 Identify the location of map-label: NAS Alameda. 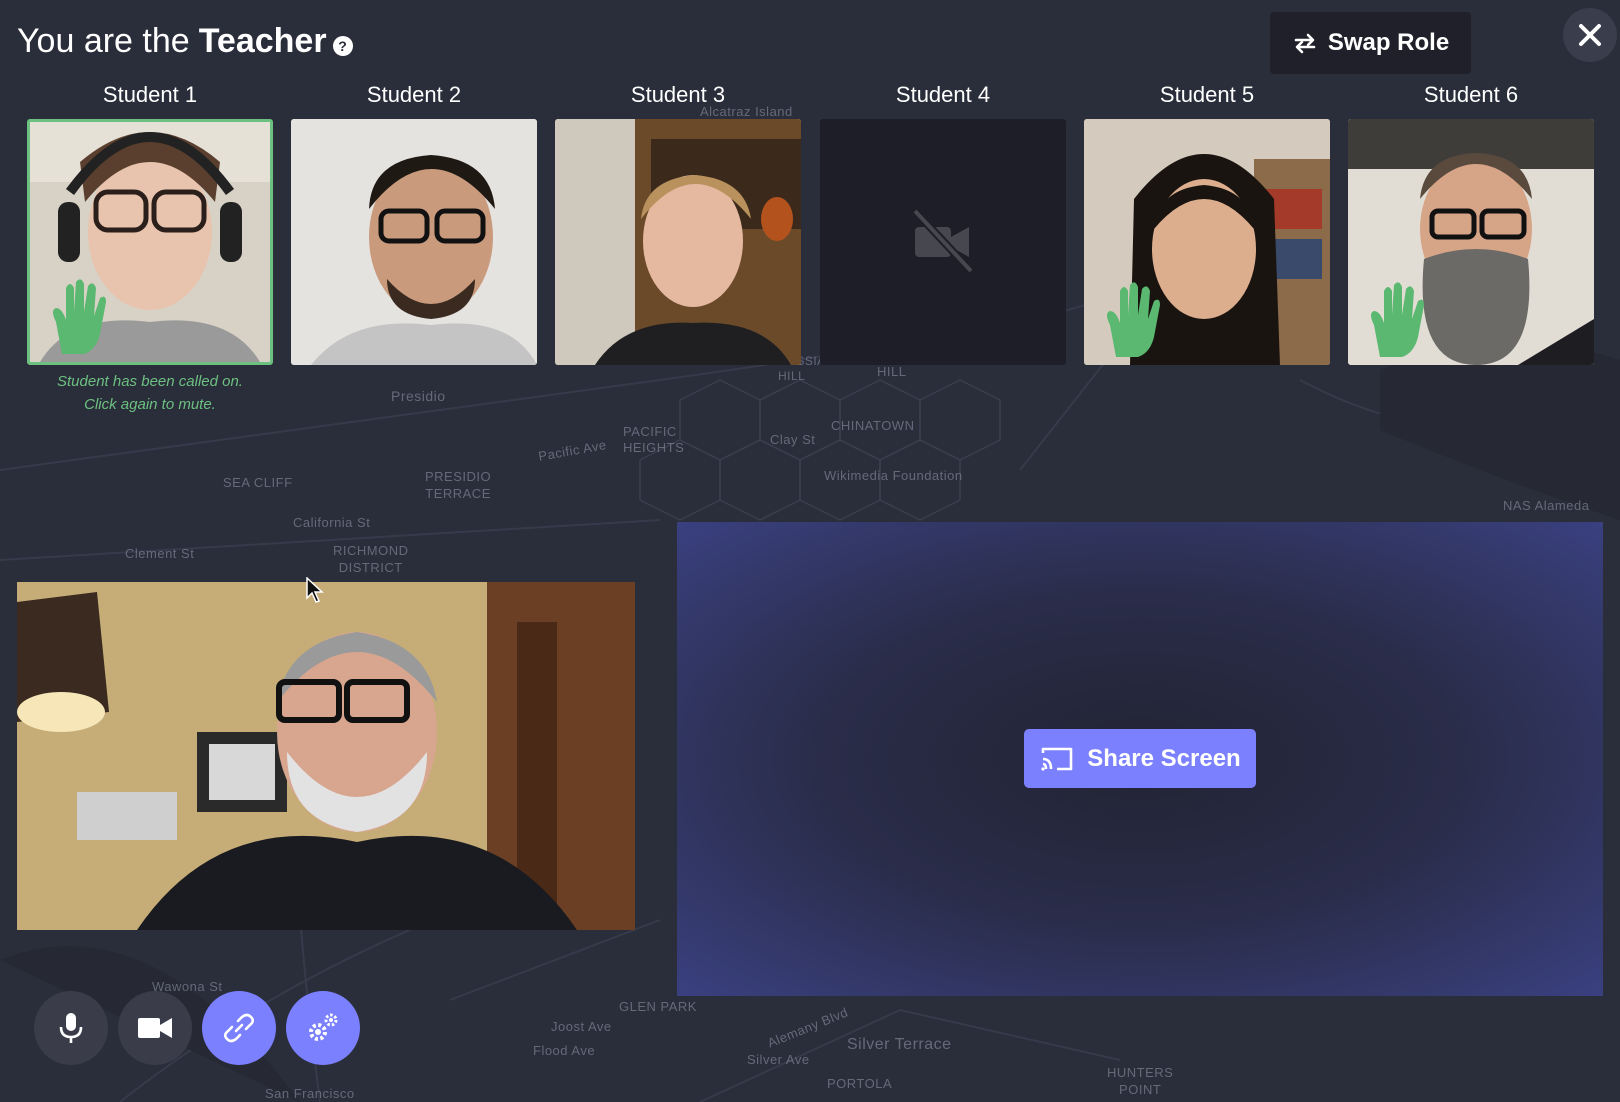
(1546, 505).